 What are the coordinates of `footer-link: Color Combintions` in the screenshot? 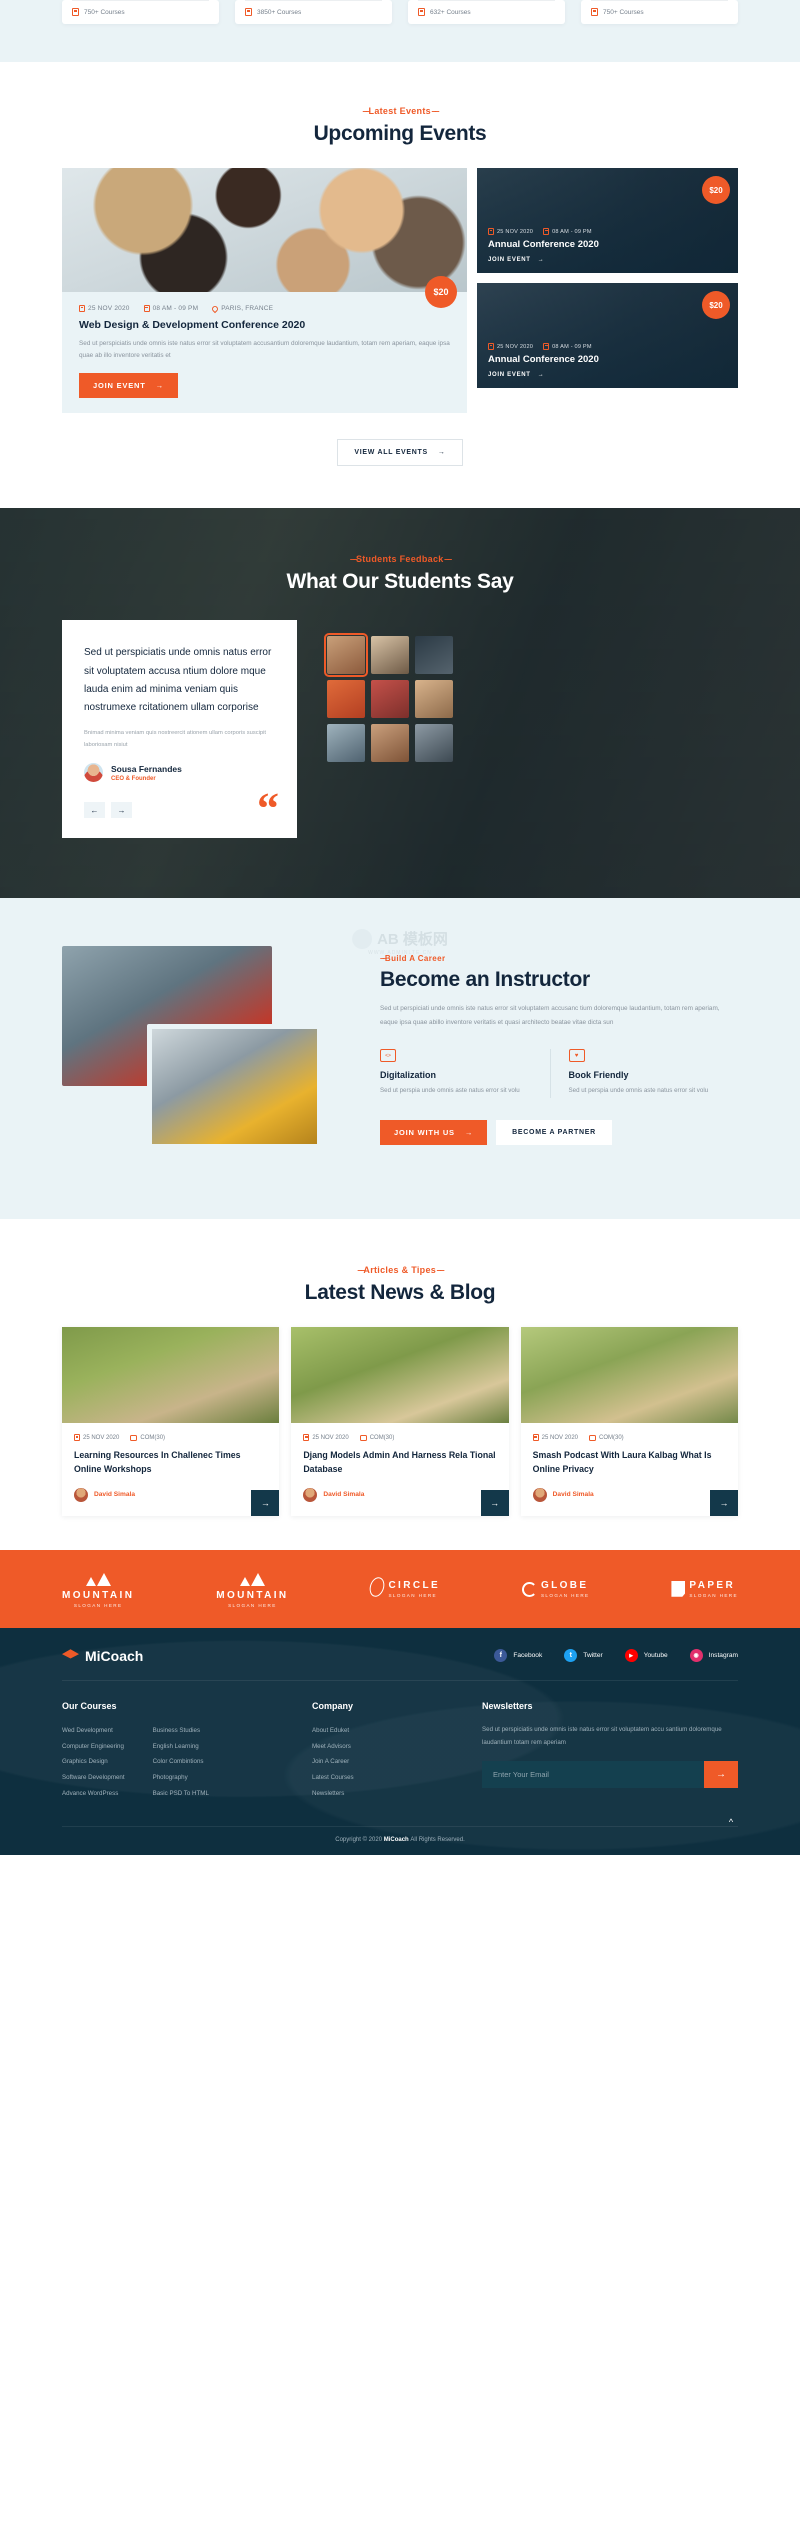 It's located at (181, 1762).